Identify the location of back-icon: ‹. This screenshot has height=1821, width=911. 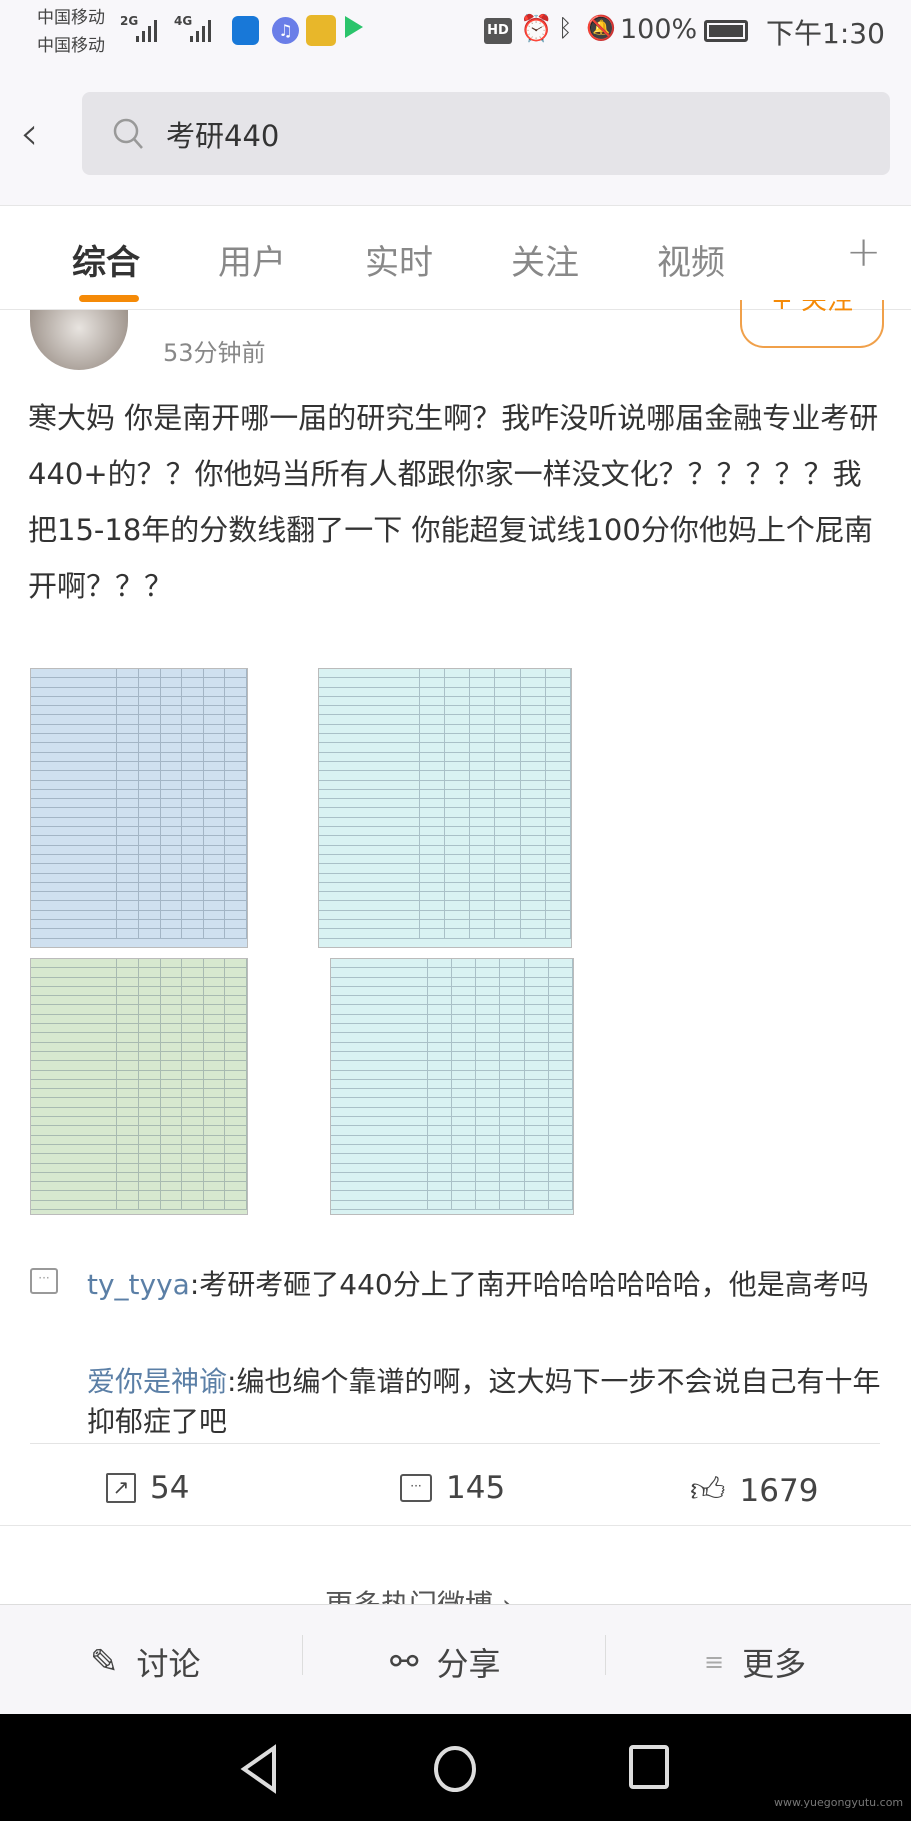
(29, 133).